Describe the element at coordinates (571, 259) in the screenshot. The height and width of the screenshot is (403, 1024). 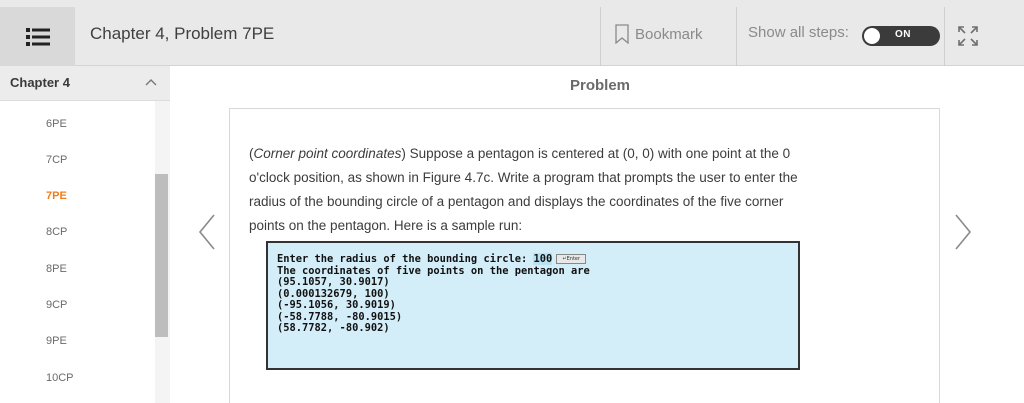
I see `enter-key-icon: ↵Enter` at that location.